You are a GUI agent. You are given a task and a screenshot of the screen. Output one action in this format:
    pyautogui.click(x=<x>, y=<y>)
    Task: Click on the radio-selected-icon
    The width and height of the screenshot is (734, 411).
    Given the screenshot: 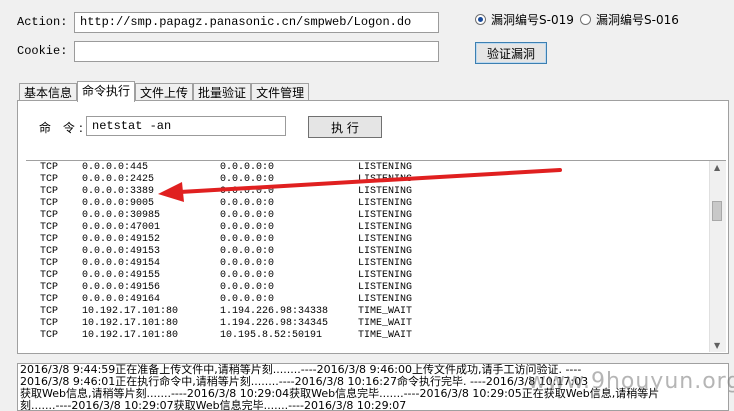 What is the action you would take?
    pyautogui.click(x=480, y=19)
    